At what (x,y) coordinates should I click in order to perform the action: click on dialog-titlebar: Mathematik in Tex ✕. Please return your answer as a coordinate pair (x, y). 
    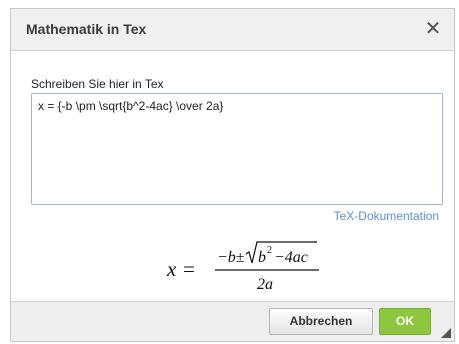
    Looking at the image, I should click on (232, 30).